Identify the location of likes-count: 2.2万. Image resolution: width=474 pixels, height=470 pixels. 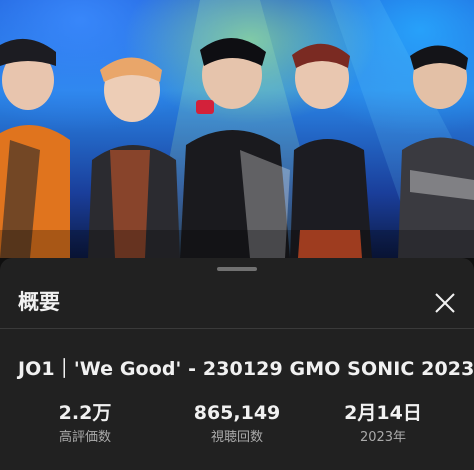
(85, 413).